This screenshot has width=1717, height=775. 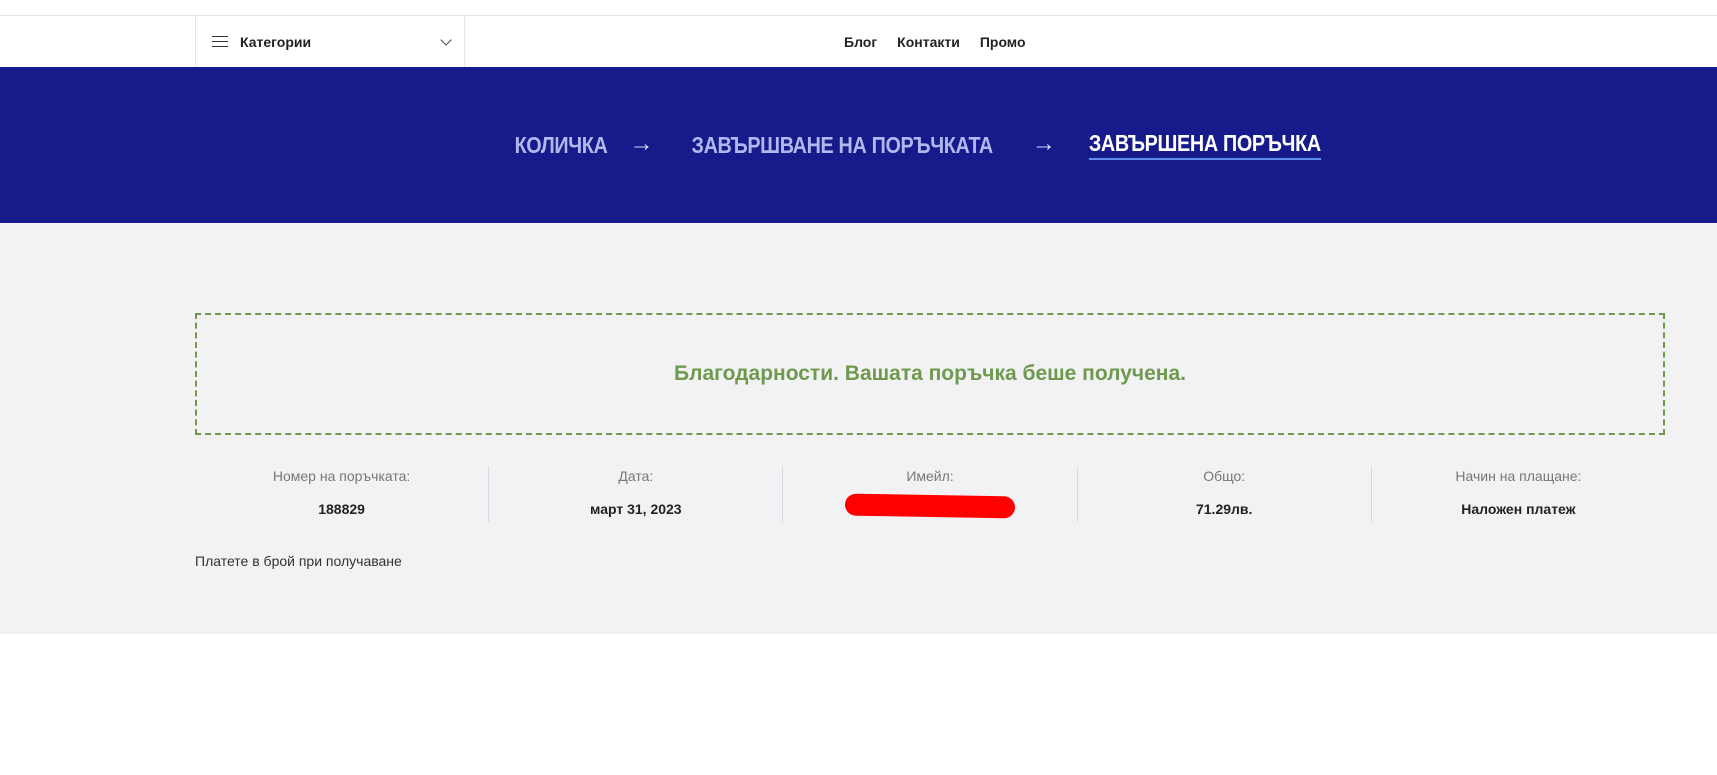 I want to click on main-nav: Блог Контакти Промо, so click(x=935, y=41).